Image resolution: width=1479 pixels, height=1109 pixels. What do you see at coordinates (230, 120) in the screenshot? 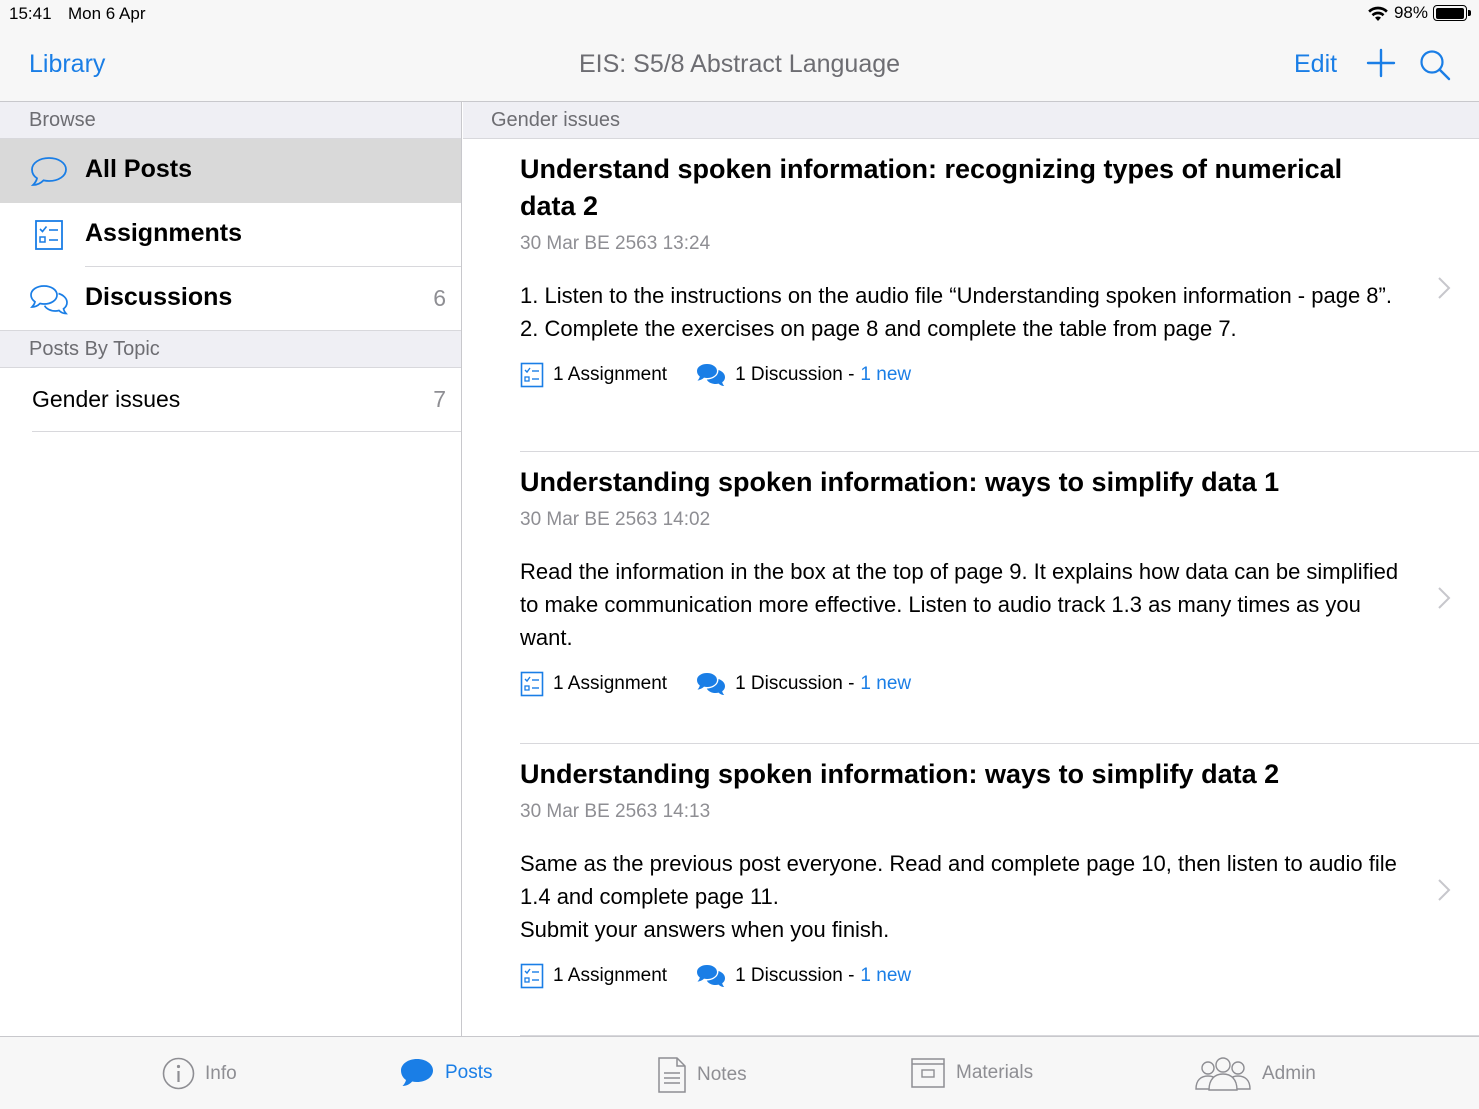
I see `browse-section-header: Browse` at bounding box center [230, 120].